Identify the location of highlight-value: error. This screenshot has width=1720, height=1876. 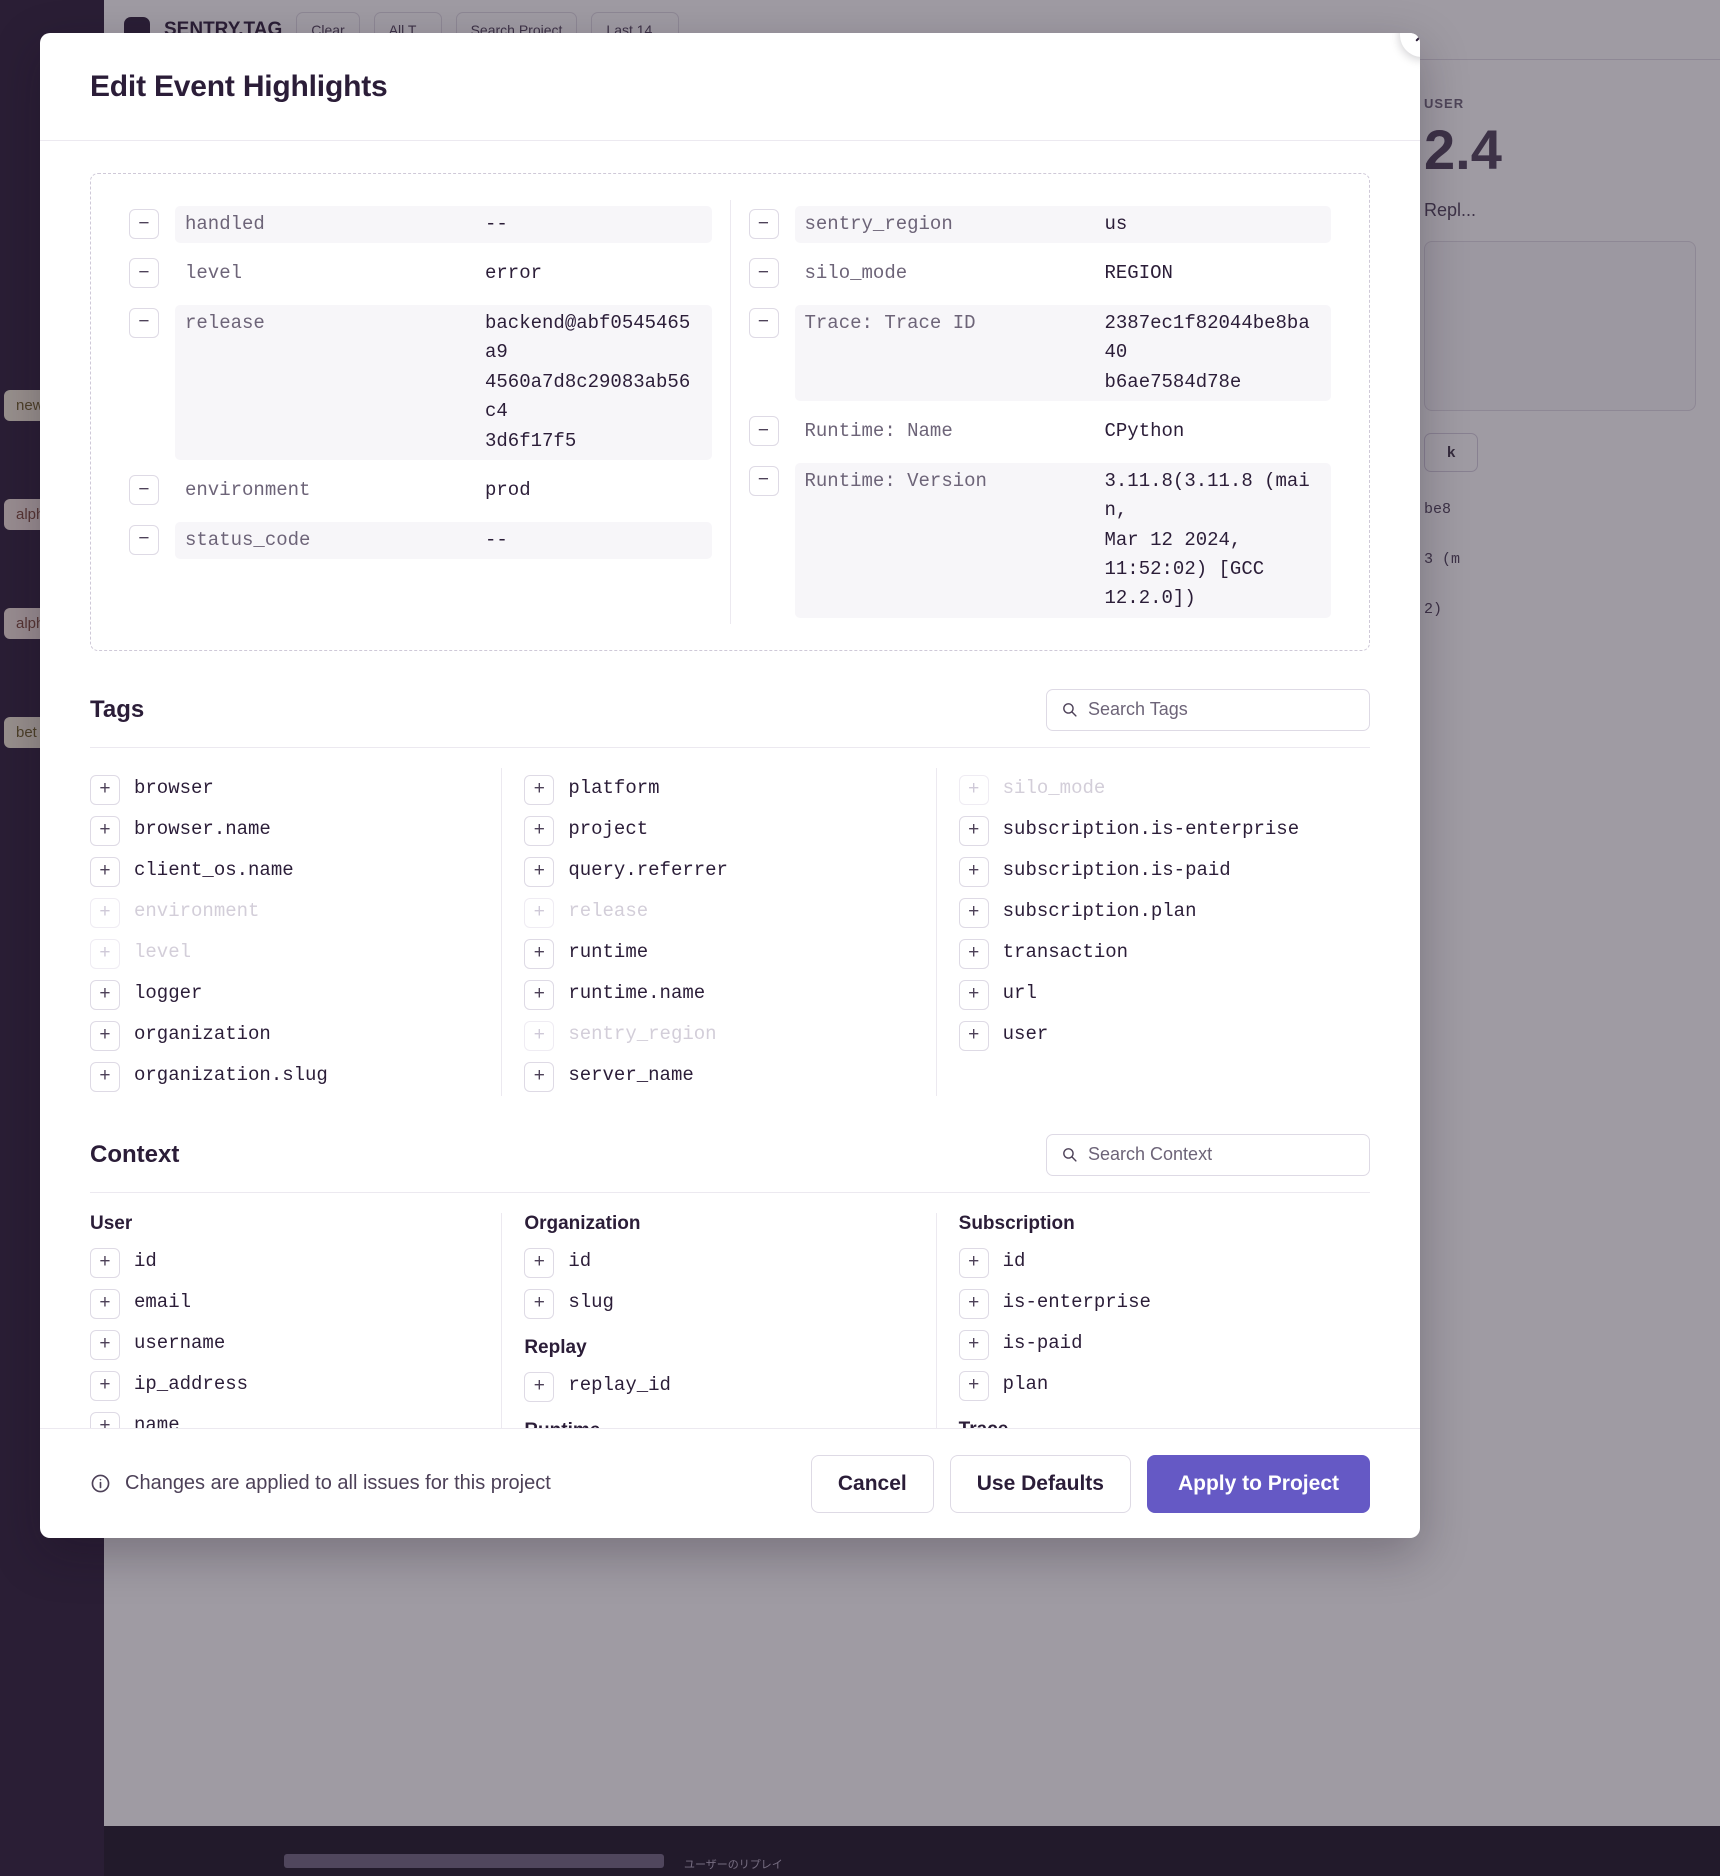
(514, 273).